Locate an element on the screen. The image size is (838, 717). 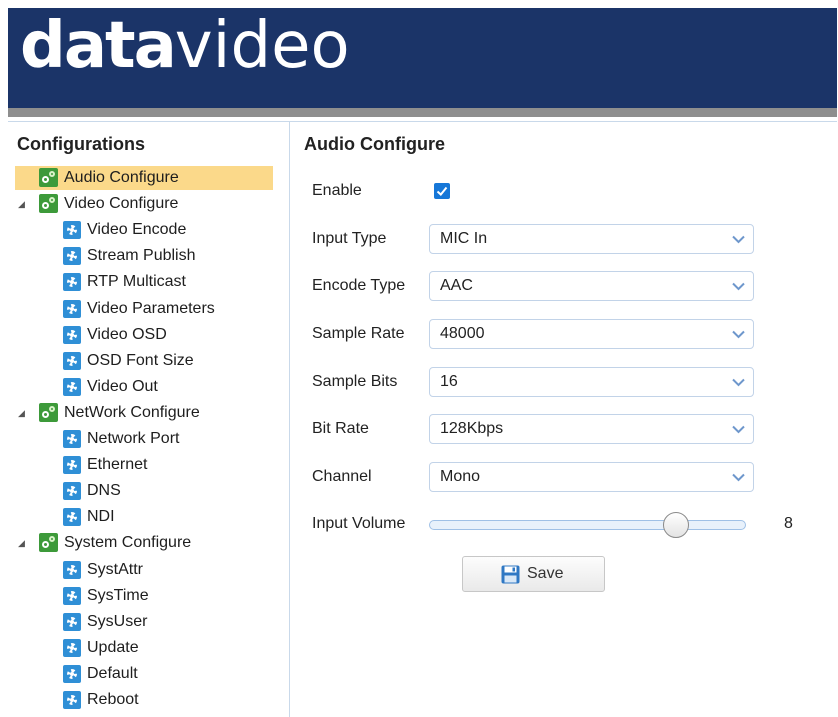
sidebar-item-video-configure: ◢ Video Configure is located at coordinates (143, 204).